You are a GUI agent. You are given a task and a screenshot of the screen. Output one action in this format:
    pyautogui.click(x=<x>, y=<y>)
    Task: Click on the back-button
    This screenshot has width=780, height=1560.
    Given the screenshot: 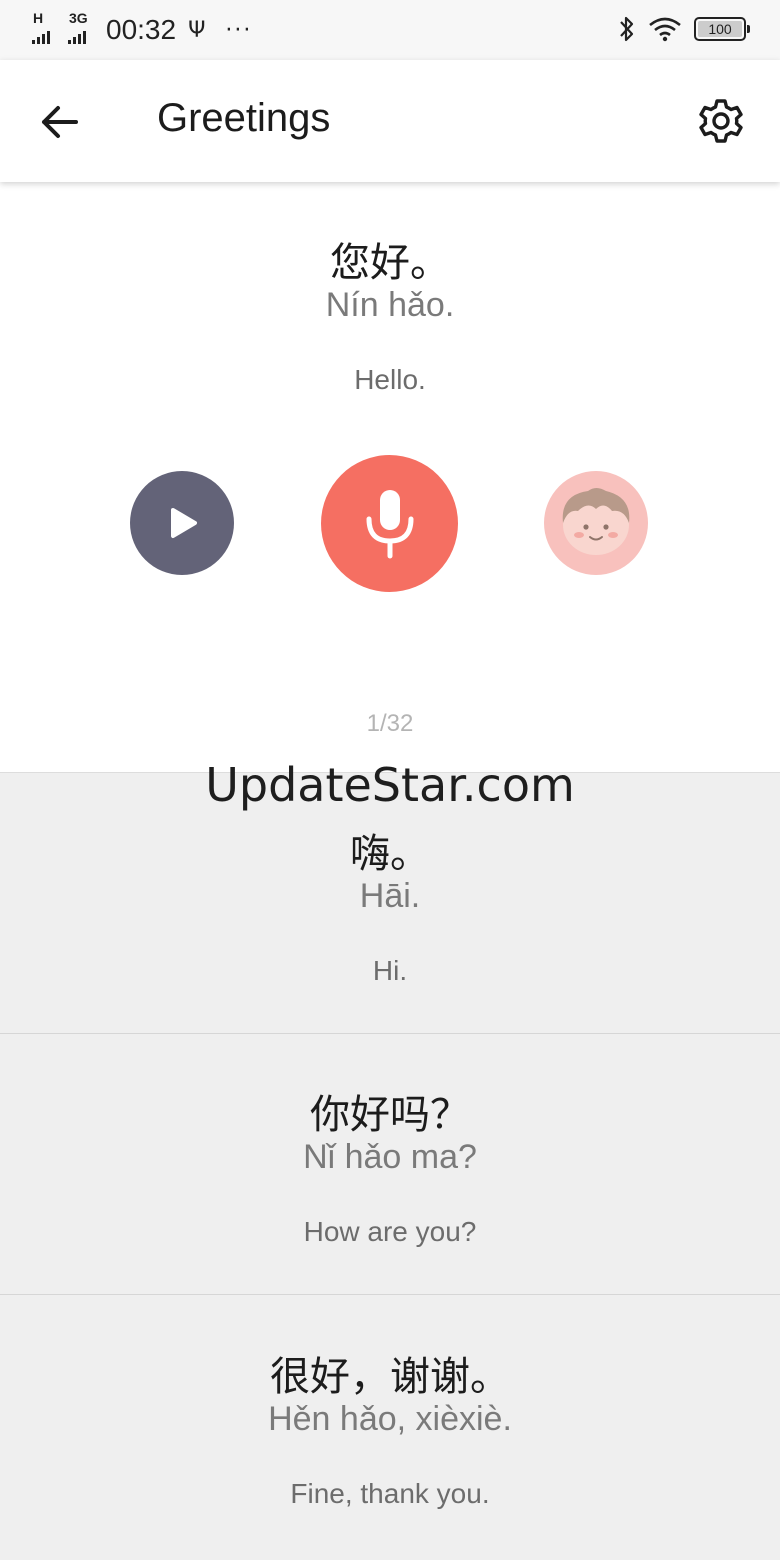 What is the action you would take?
    pyautogui.click(x=60, y=122)
    